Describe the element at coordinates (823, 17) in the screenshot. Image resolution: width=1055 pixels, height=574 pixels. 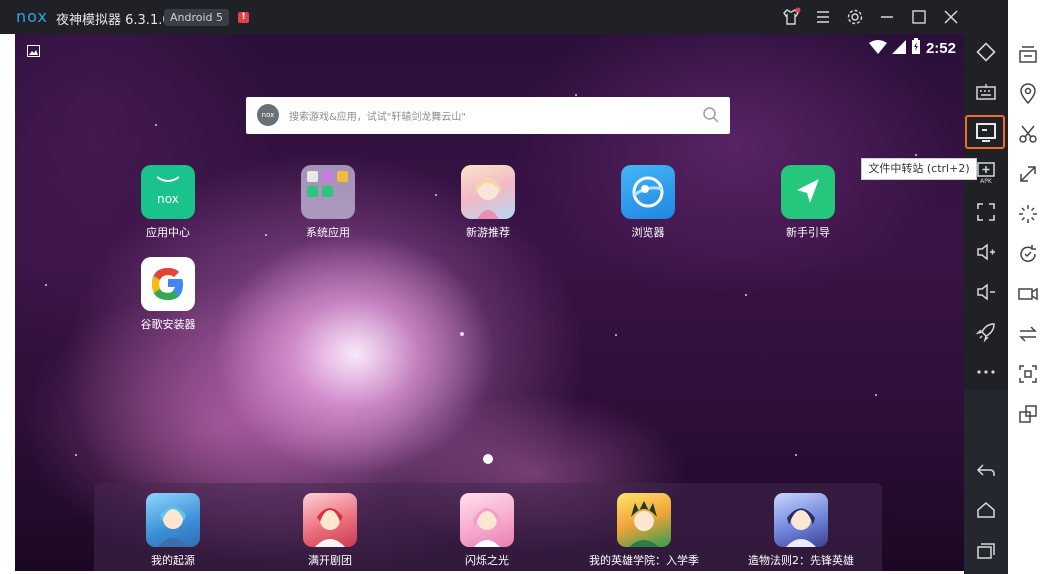
I see `menu-icon` at that location.